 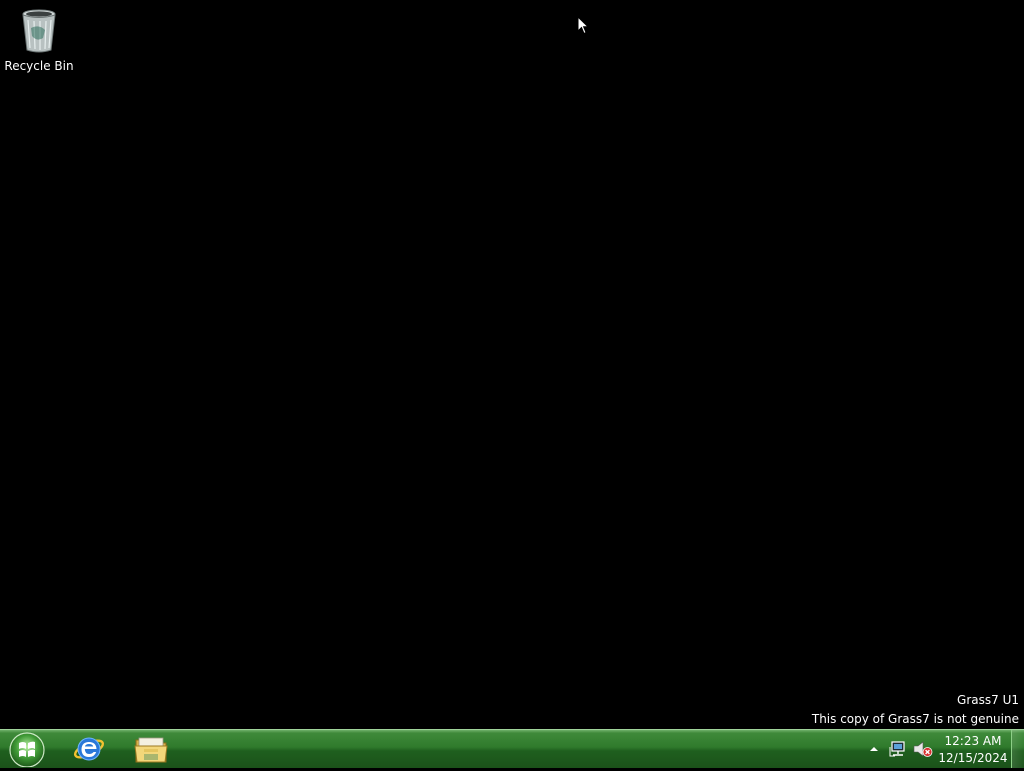 I want to click on volume-muted-icon, so click(x=923, y=749).